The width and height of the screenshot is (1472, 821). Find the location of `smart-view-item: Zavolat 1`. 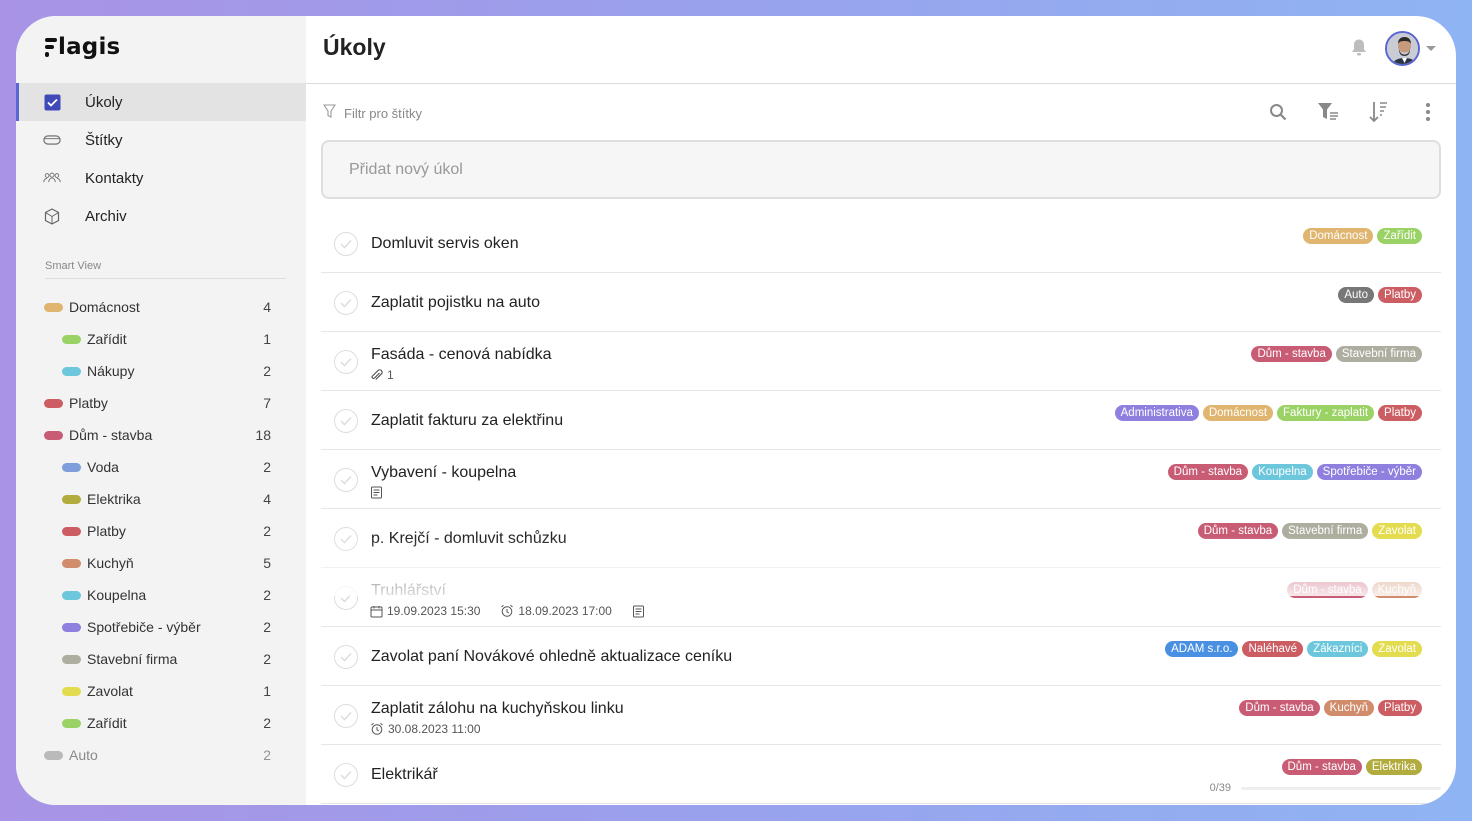

smart-view-item: Zavolat 1 is located at coordinates (161, 691).